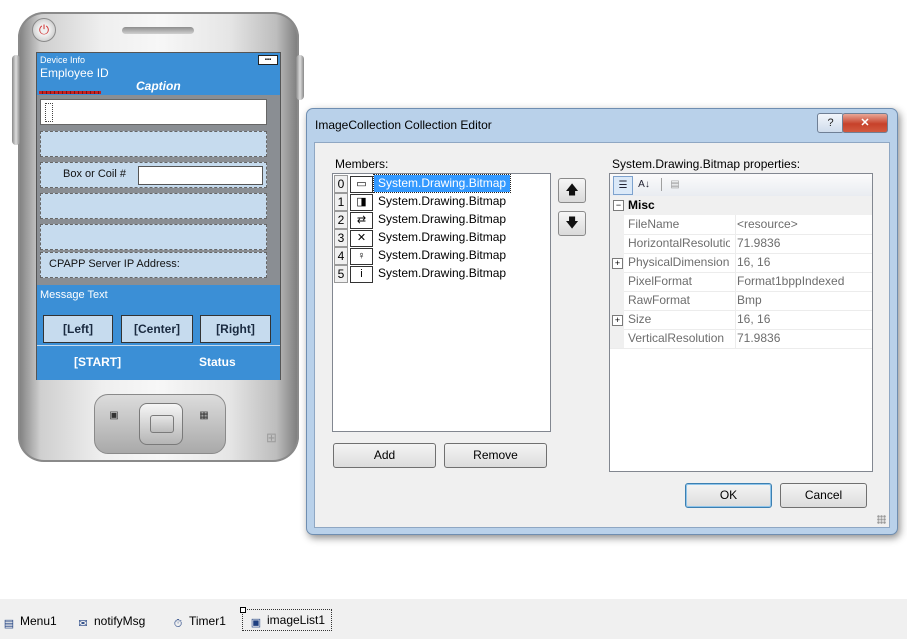  Describe the element at coordinates (200, 175) in the screenshot. I see `box-or-coil-input` at that location.